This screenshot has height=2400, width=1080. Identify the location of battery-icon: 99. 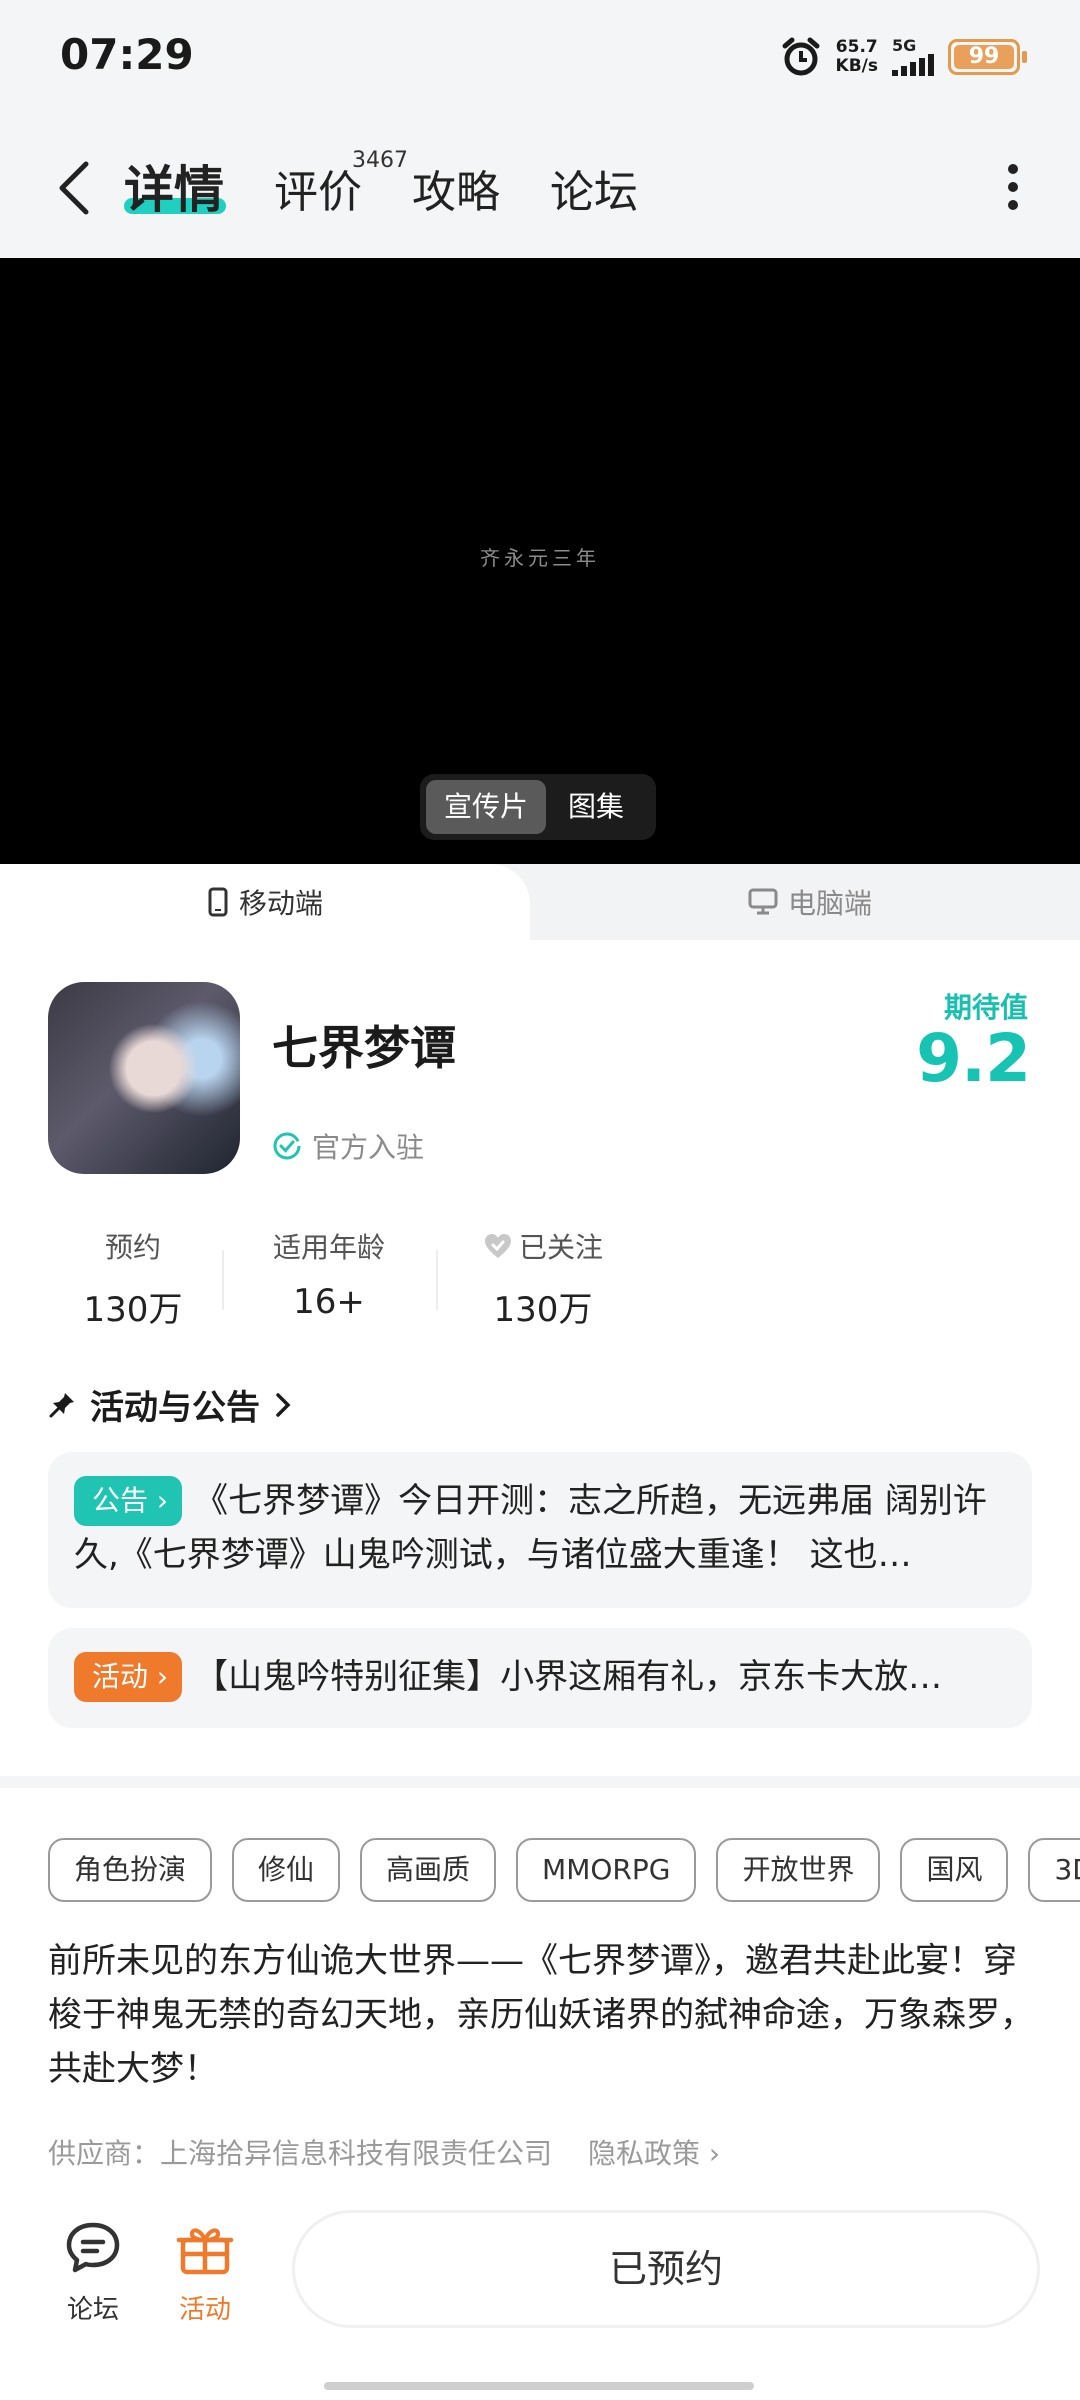
(987, 57).